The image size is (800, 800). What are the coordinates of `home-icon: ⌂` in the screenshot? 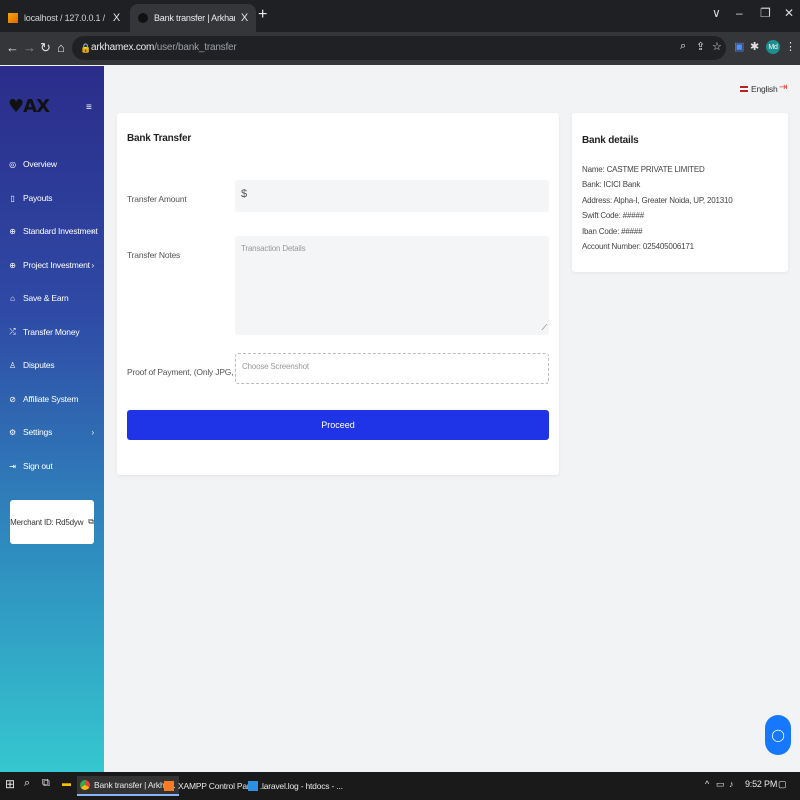 It's located at (61, 47).